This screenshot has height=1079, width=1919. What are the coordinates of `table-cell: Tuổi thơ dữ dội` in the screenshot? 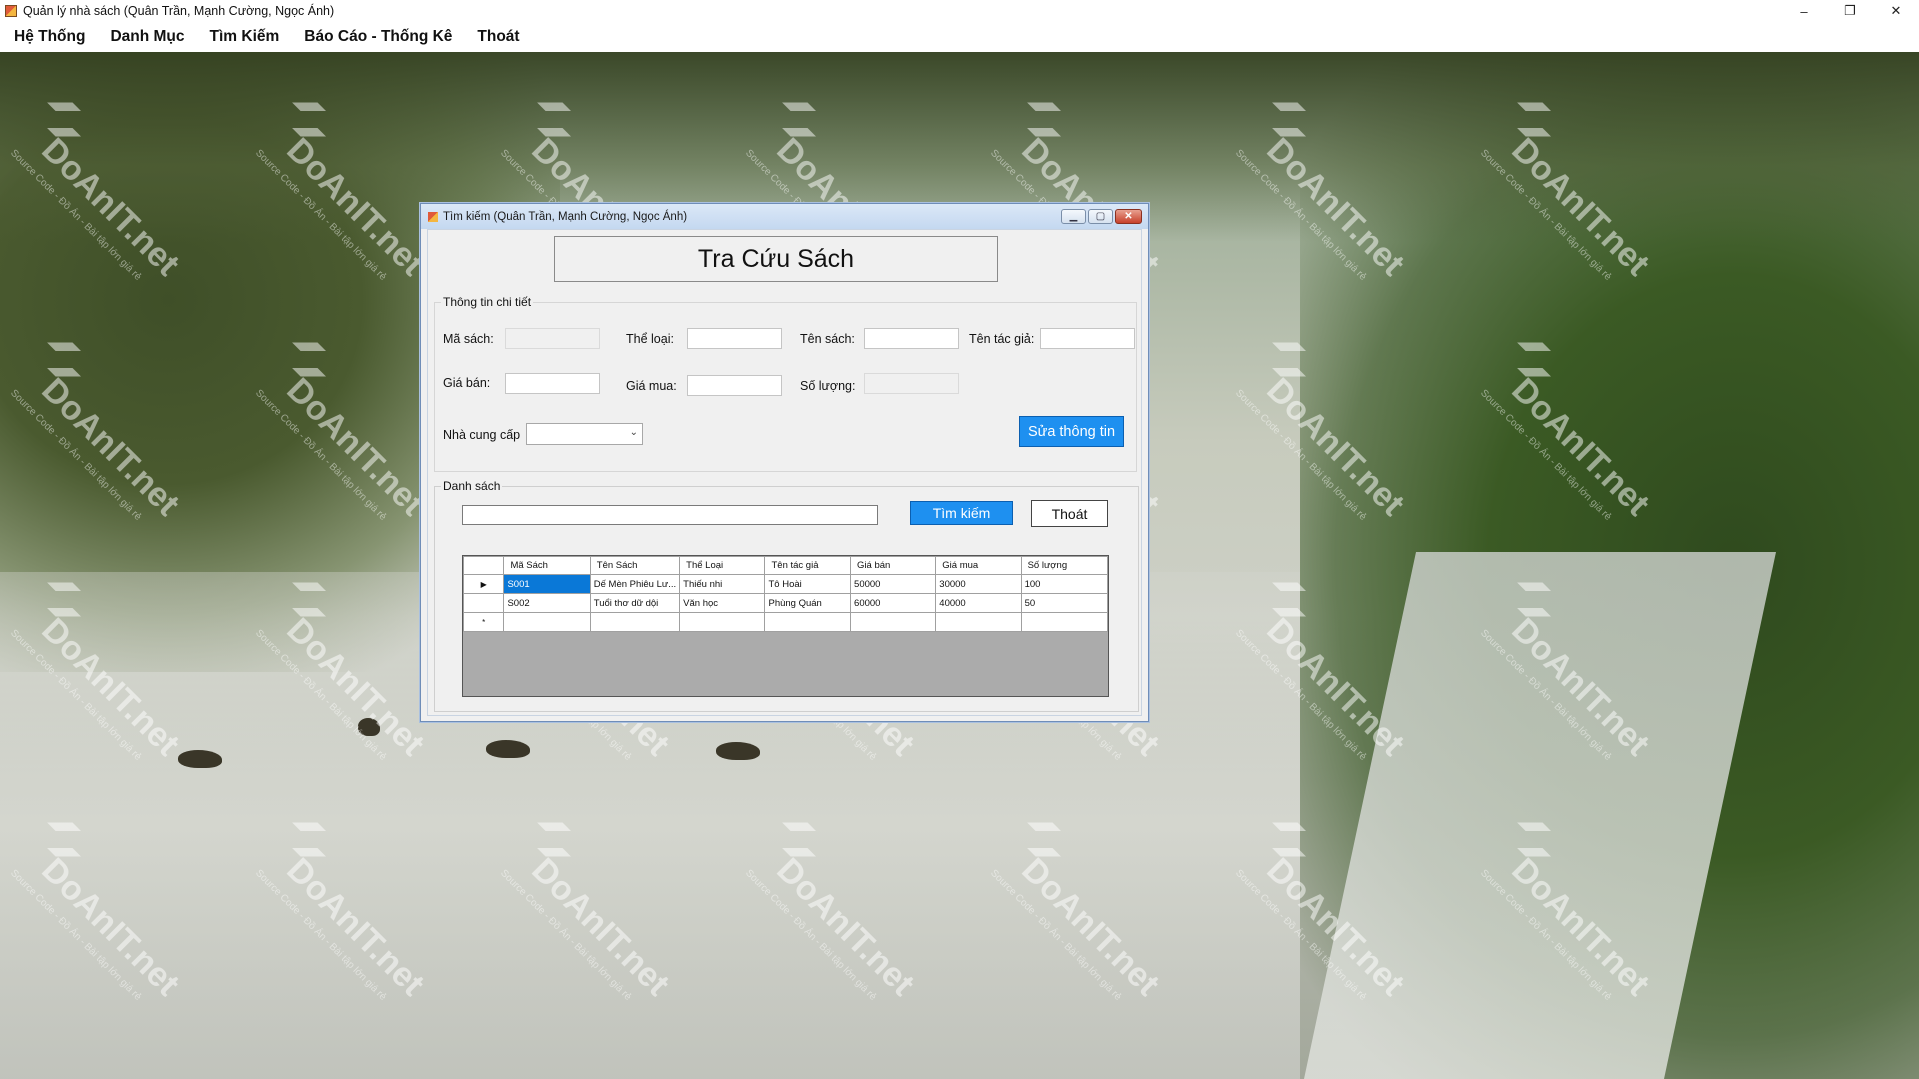 It's located at (635, 603).